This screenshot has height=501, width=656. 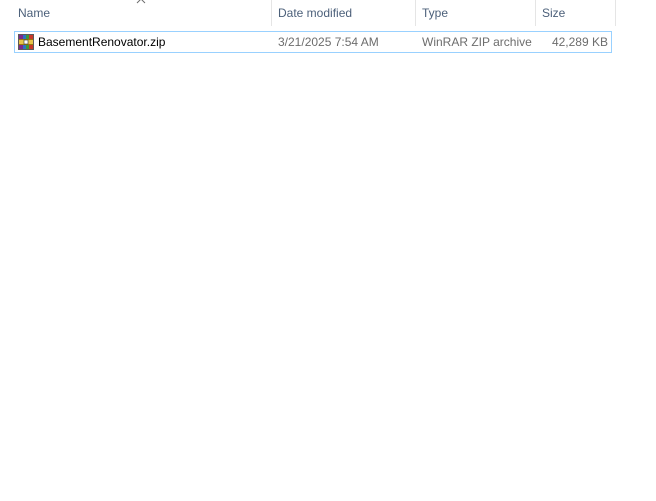 What do you see at coordinates (477, 42) in the screenshot?
I see `file-type: WinRAR ZIP archive` at bounding box center [477, 42].